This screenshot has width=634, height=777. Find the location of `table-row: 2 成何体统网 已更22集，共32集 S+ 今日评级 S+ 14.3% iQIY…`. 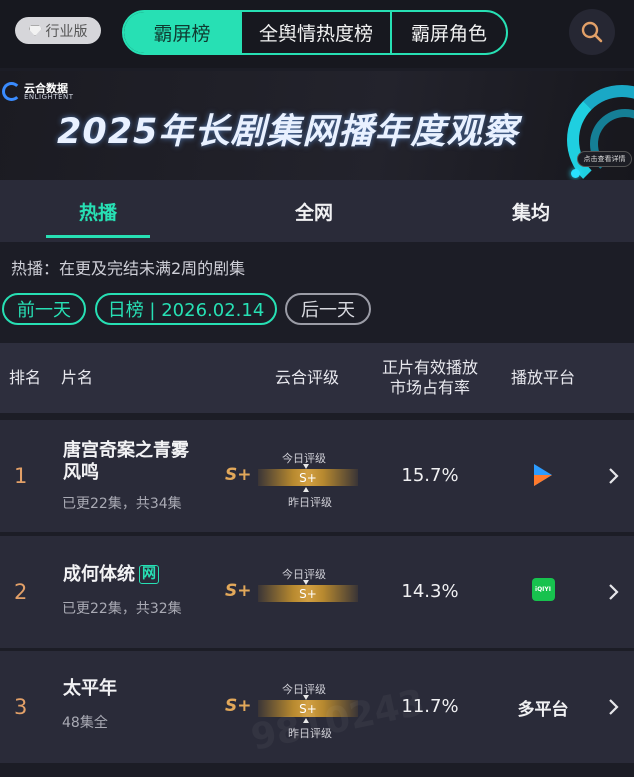

table-row: 2 成何体统网 已更22集，共32集 S+ 今日评级 S+ 14.3% iQIY… is located at coordinates (317, 592).